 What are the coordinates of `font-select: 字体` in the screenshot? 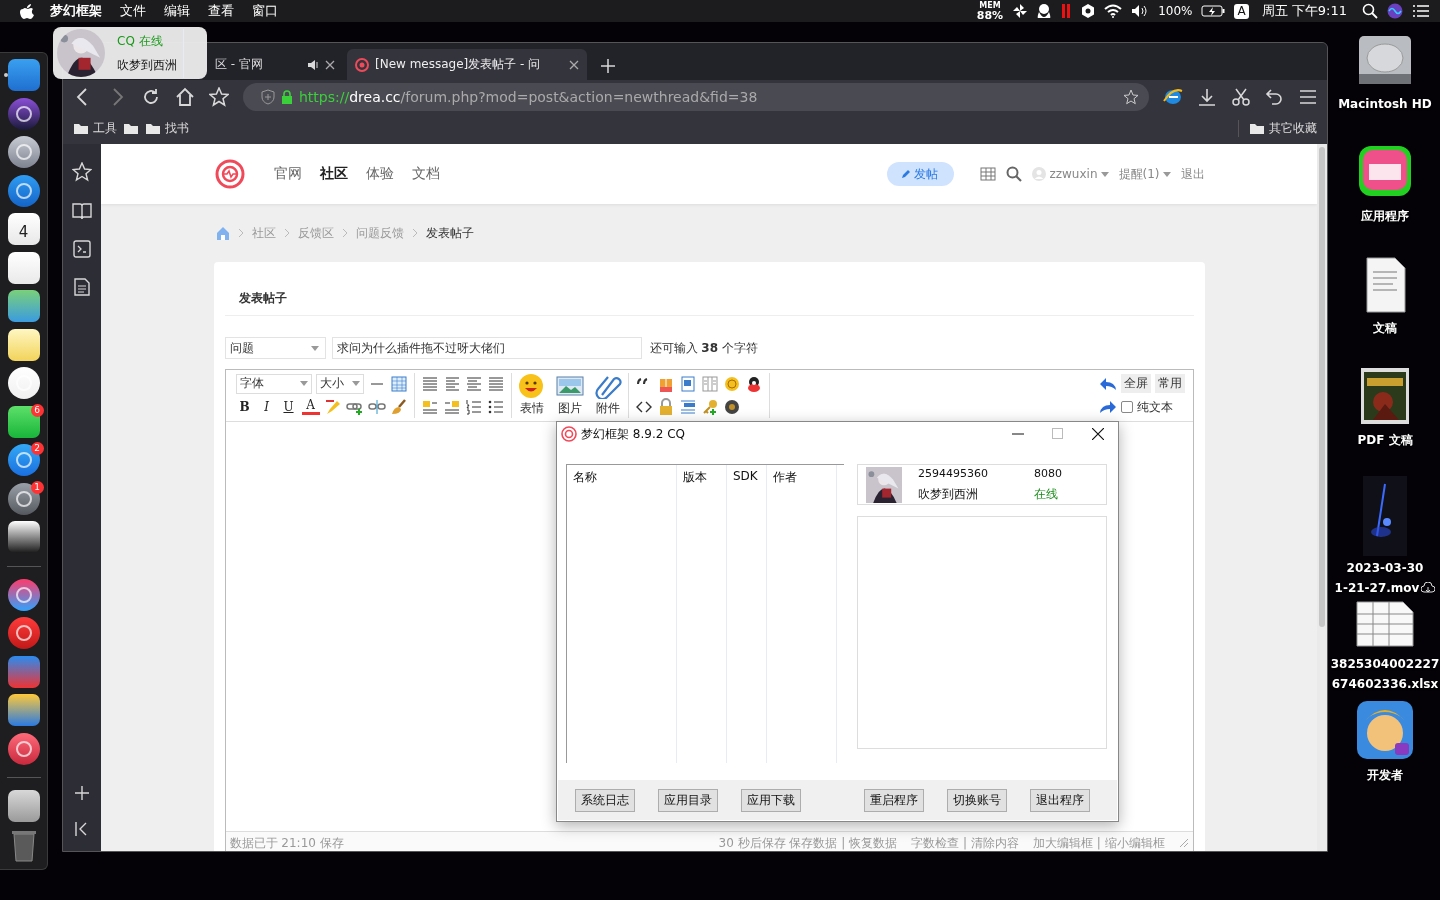 It's located at (273, 383).